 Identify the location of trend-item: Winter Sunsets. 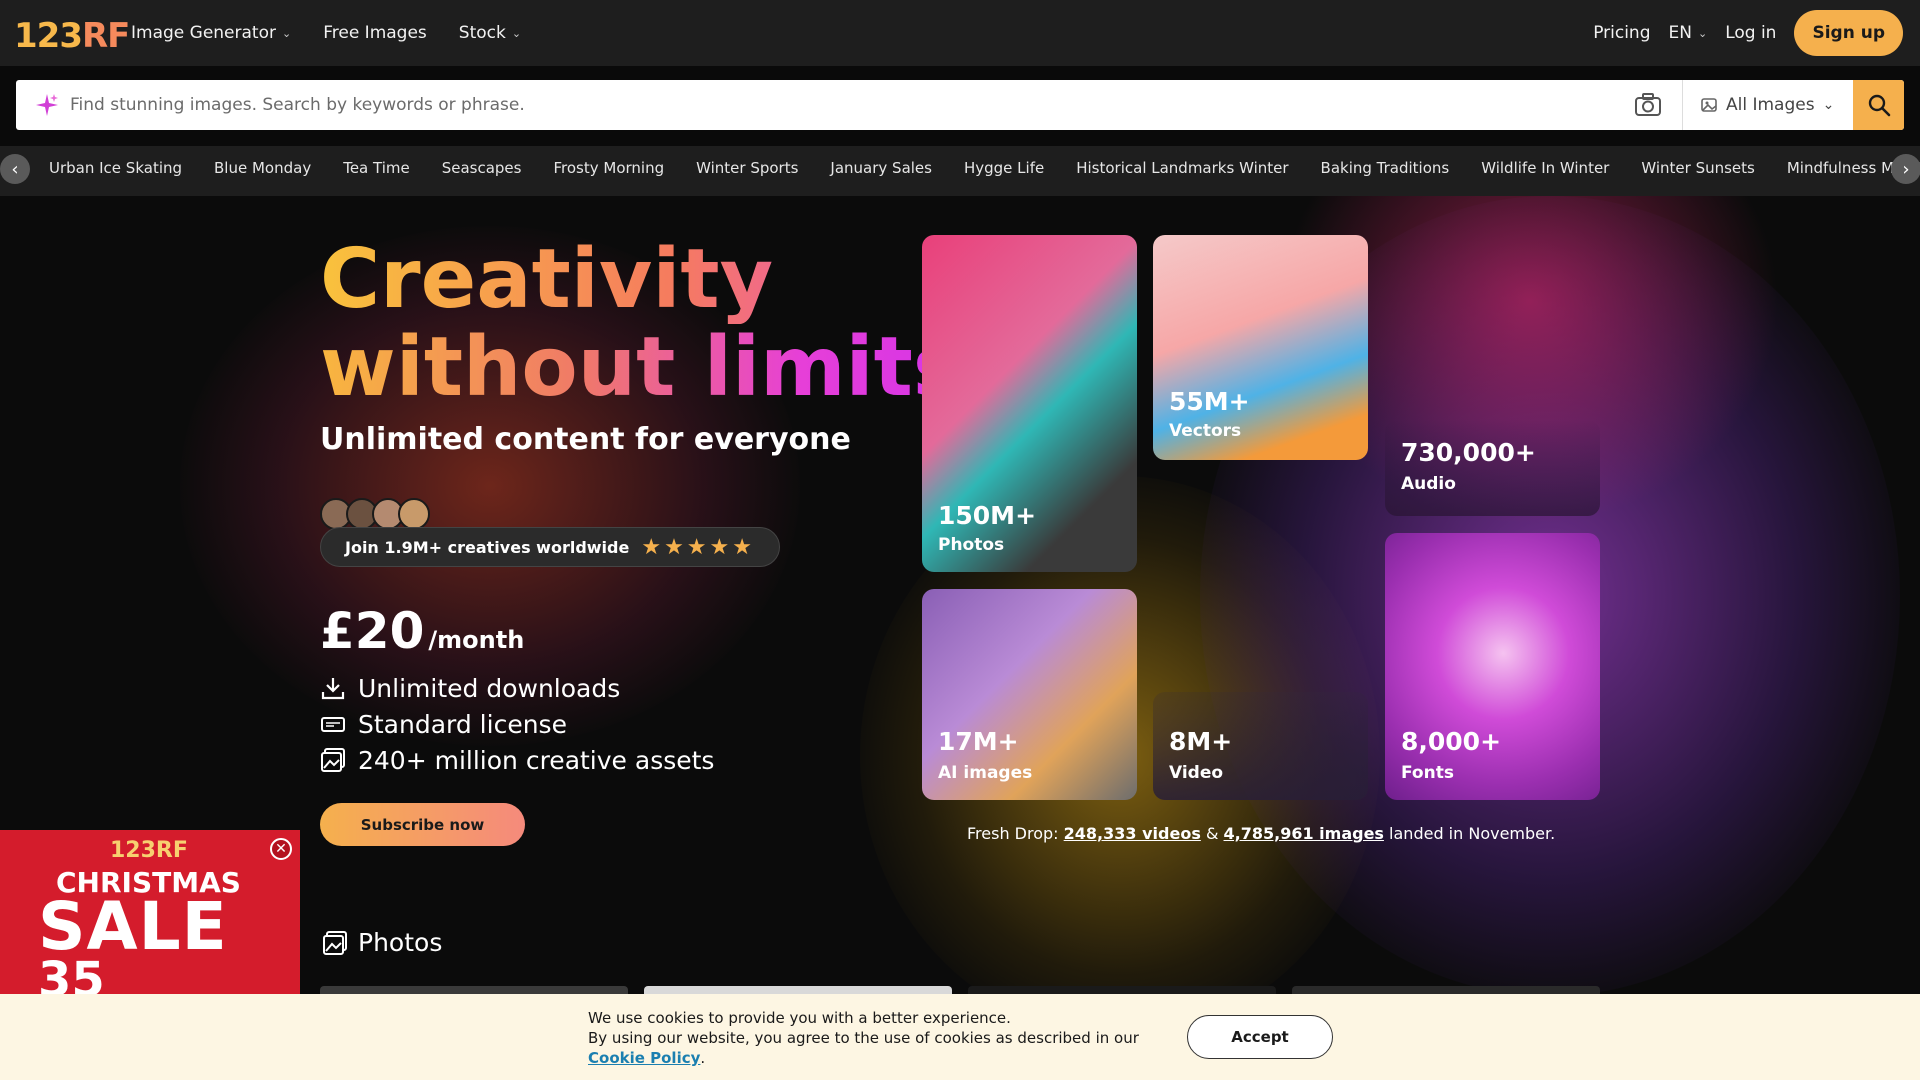
(1698, 168).